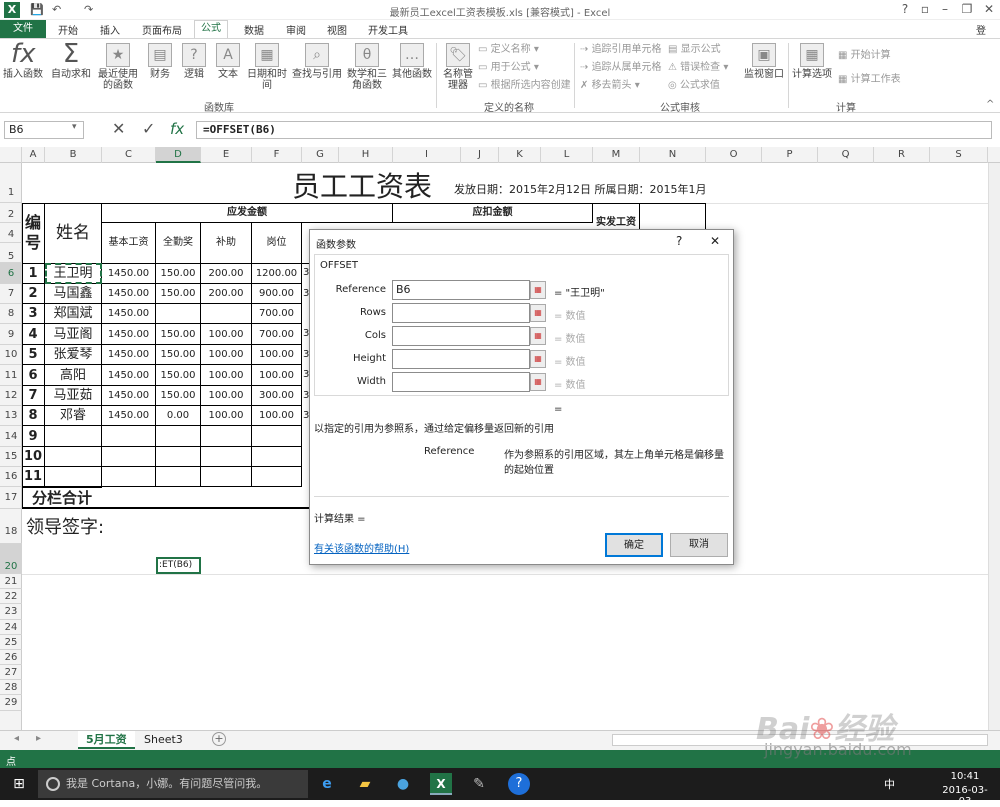 Image resolution: width=1000 pixels, height=807 pixels. Describe the element at coordinates (267, 67) in the screenshot. I see `datetime-button: ▦ 日期和时间` at that location.